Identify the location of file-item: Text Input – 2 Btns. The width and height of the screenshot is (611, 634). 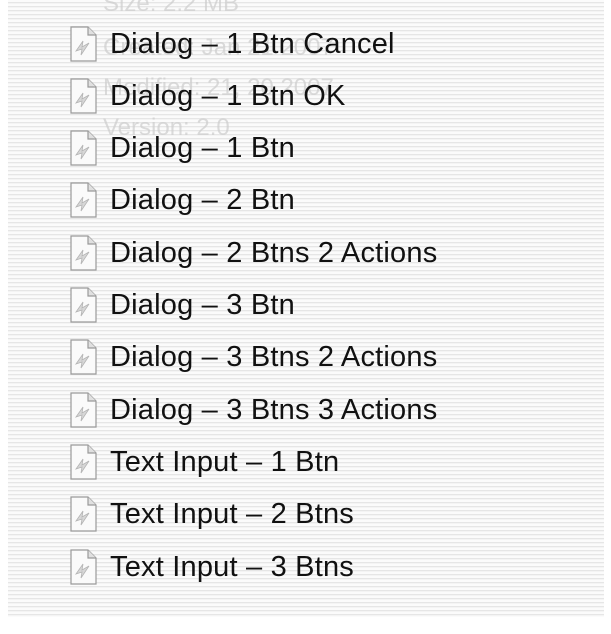
(211, 514).